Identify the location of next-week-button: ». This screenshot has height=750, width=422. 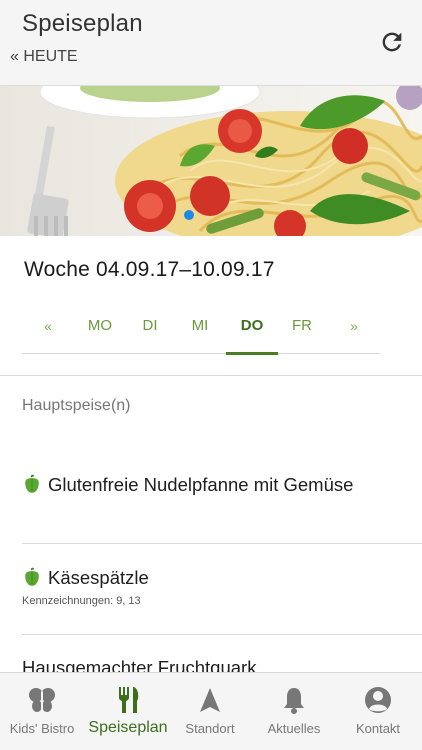
(354, 330).